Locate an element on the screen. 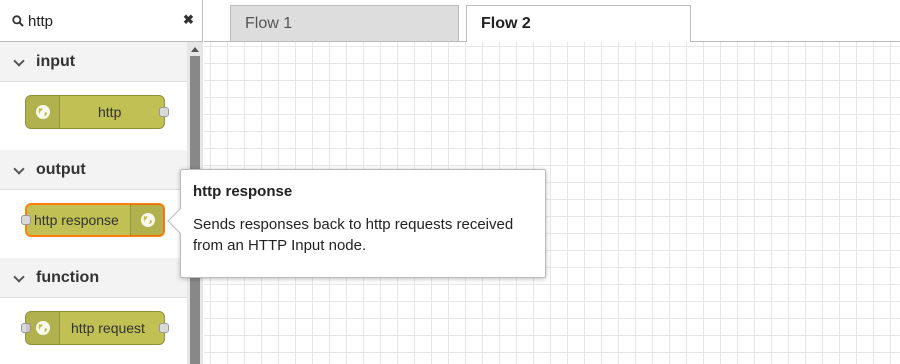  node-label: http request is located at coordinates (108, 328).